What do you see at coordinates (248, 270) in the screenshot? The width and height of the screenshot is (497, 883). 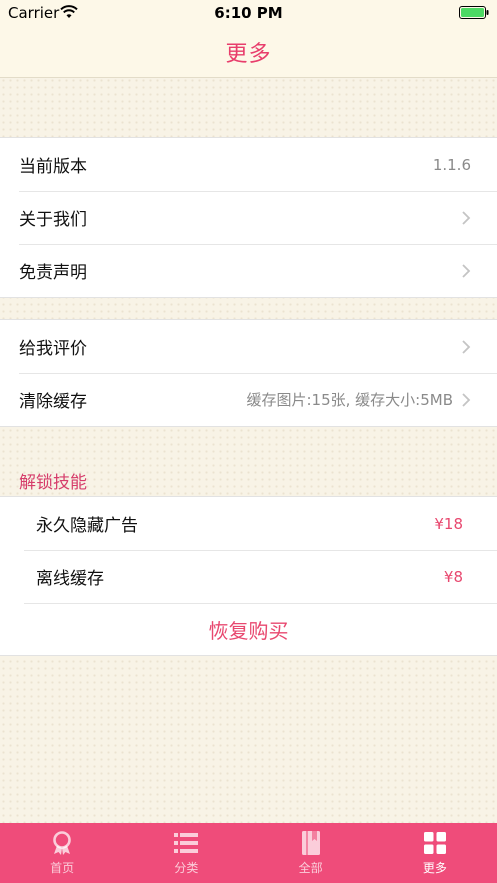 I see `row-disclaimer: 免责声明` at bounding box center [248, 270].